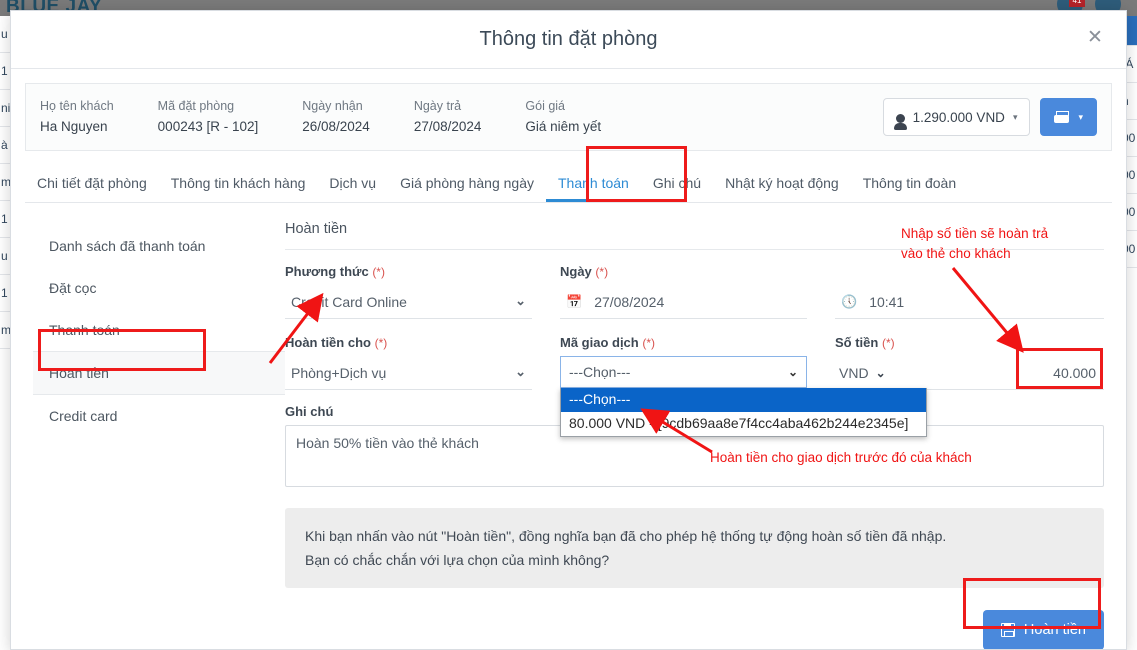 This screenshot has height=650, width=1137. What do you see at coordinates (568, 40) in the screenshot?
I see `modal-header: Thông tin đặt phòng ✕` at bounding box center [568, 40].